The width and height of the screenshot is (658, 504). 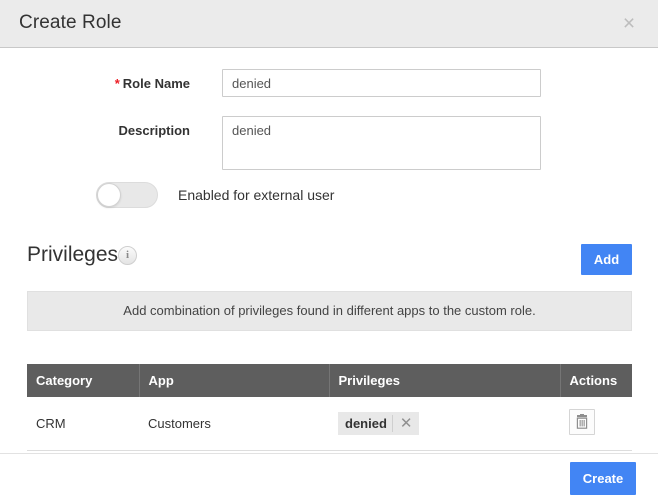 I want to click on column-header-category: Category, so click(x=83, y=380).